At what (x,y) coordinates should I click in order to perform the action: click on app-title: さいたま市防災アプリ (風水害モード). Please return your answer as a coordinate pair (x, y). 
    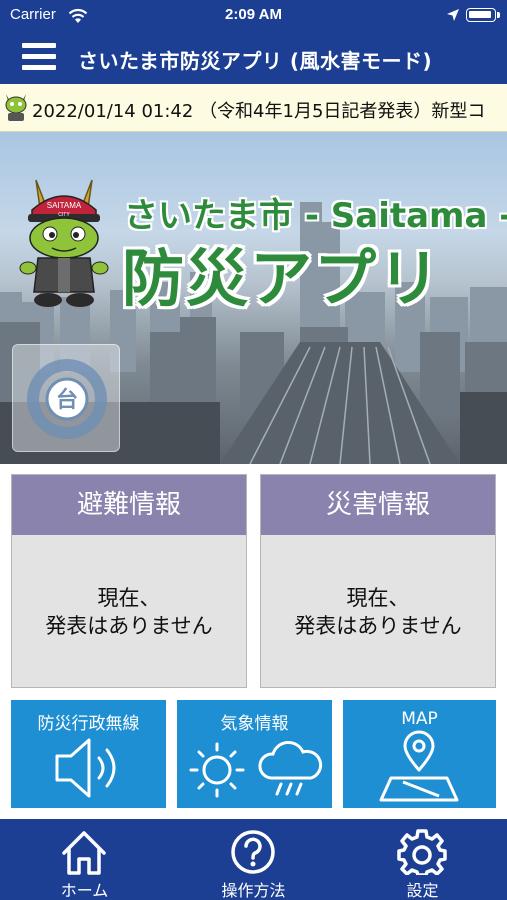
    Looking at the image, I should click on (255, 61).